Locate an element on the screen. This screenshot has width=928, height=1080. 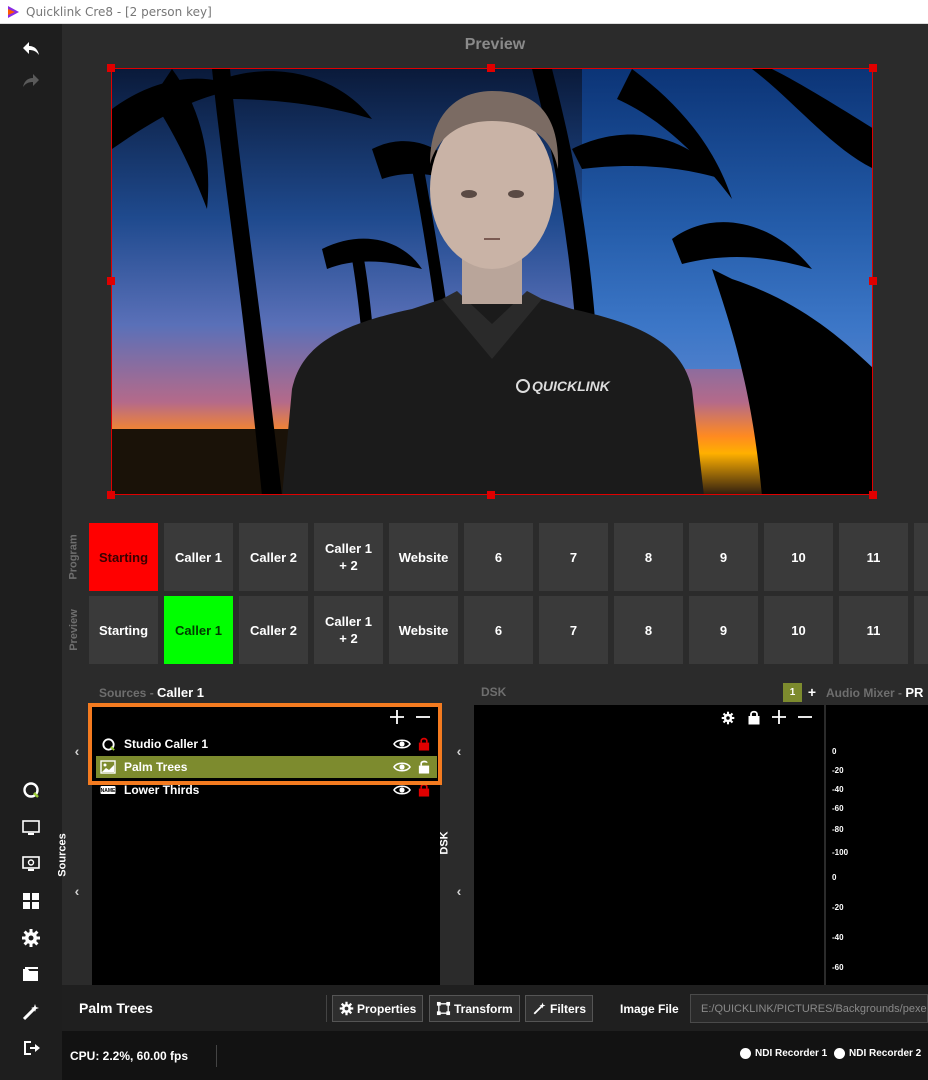
monitor-button is located at coordinates (31, 828).